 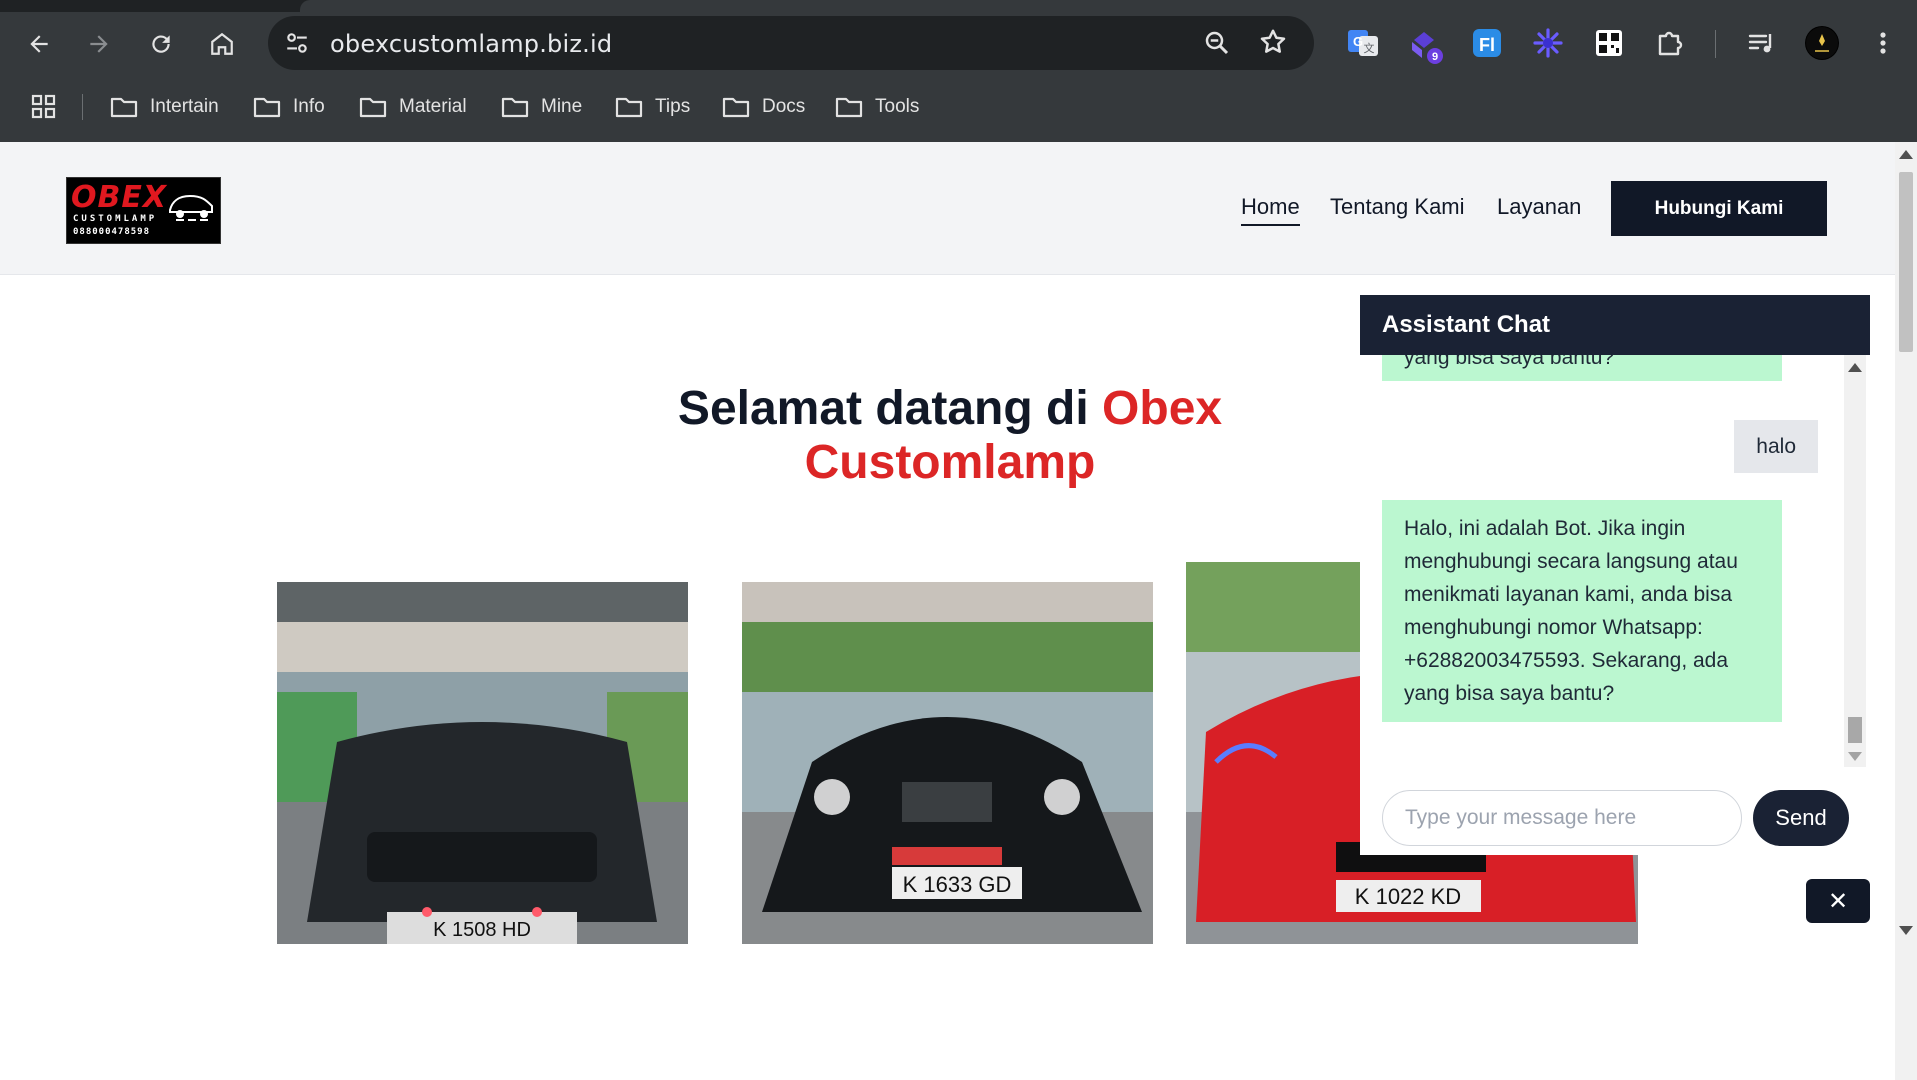 What do you see at coordinates (1553, 627) in the screenshot?
I see `bot-message-line: menghubungi nomor Whatsapp:` at bounding box center [1553, 627].